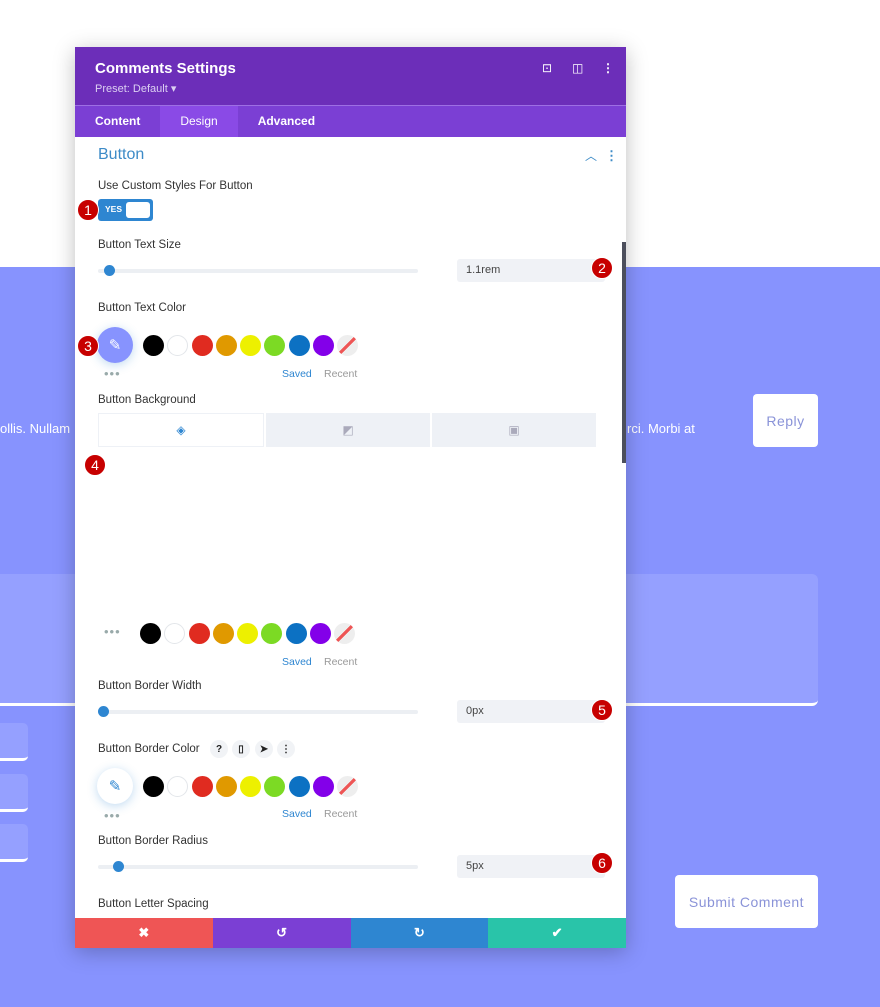 This screenshot has height=1007, width=880. What do you see at coordinates (661, 428) in the screenshot?
I see `comment-text-right: rci. Morbi at` at bounding box center [661, 428].